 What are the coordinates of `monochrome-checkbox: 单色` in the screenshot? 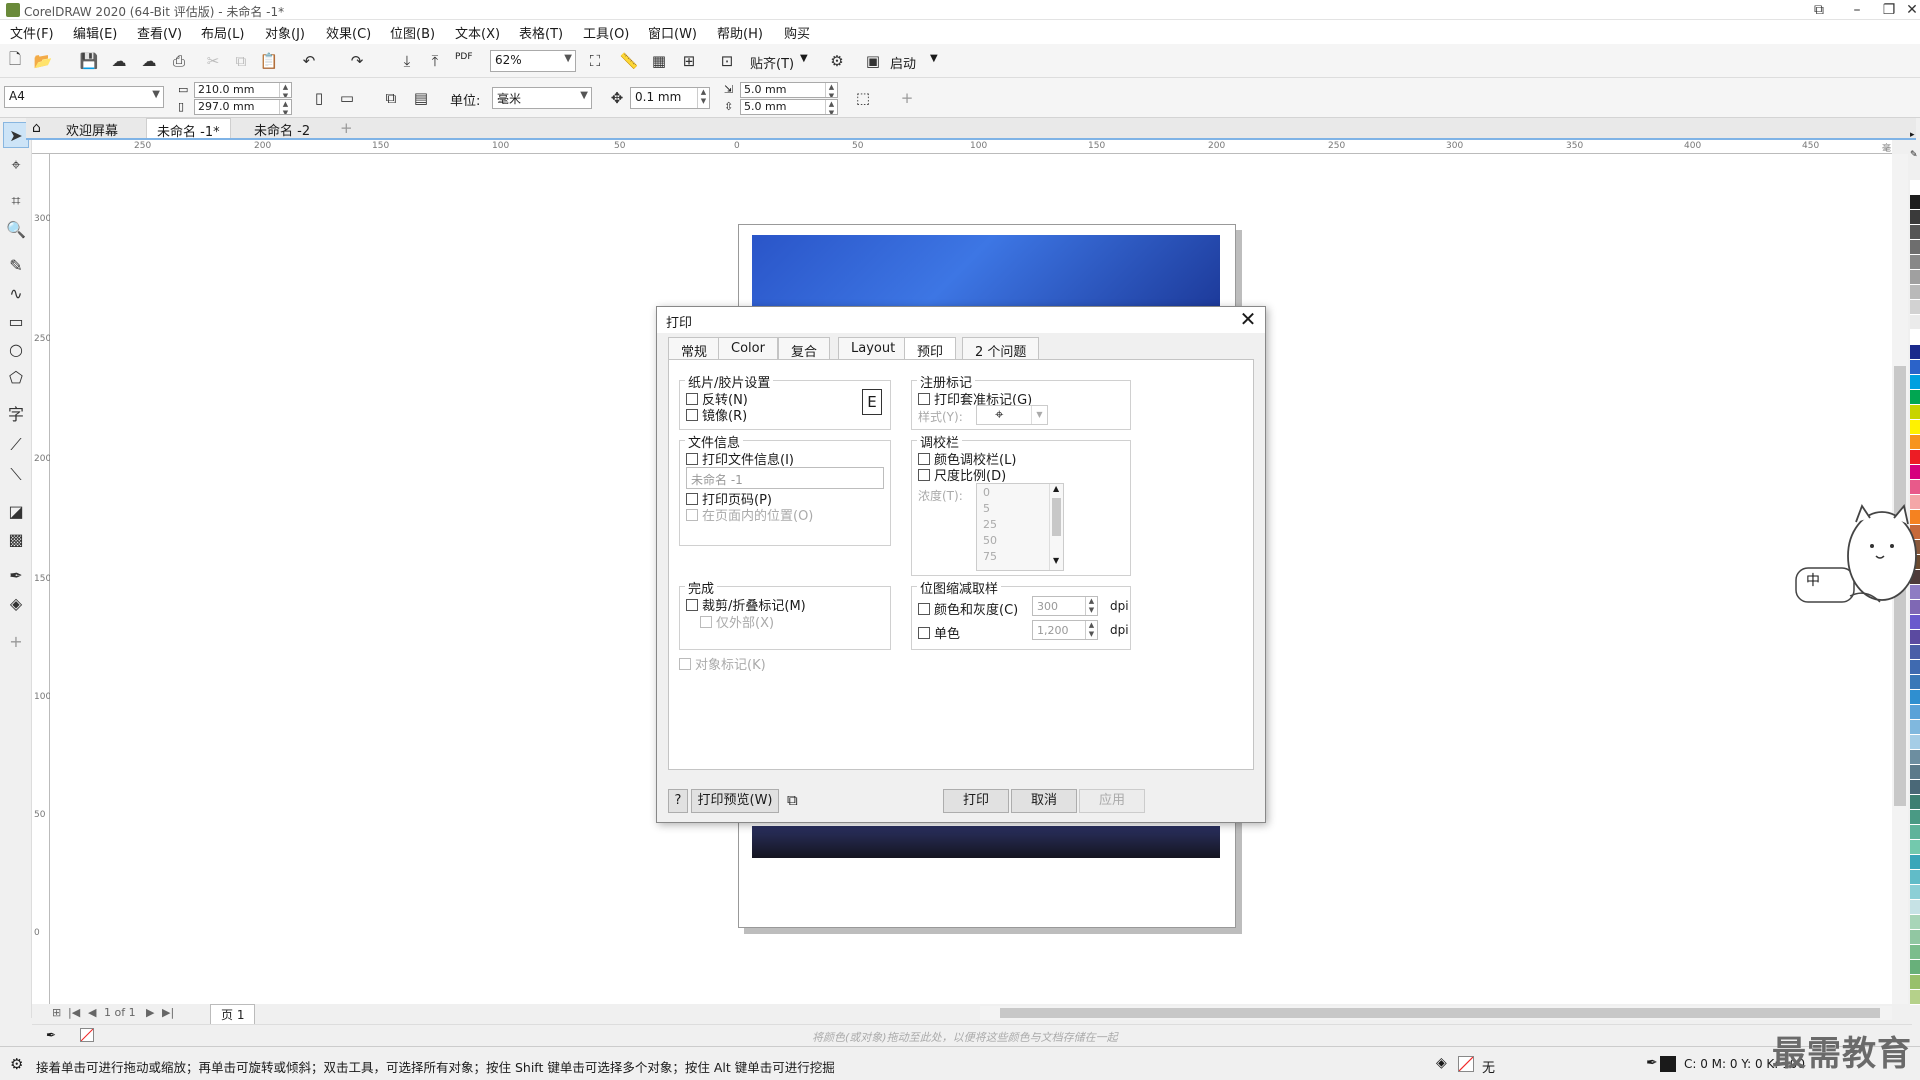 It's located at (939, 632).